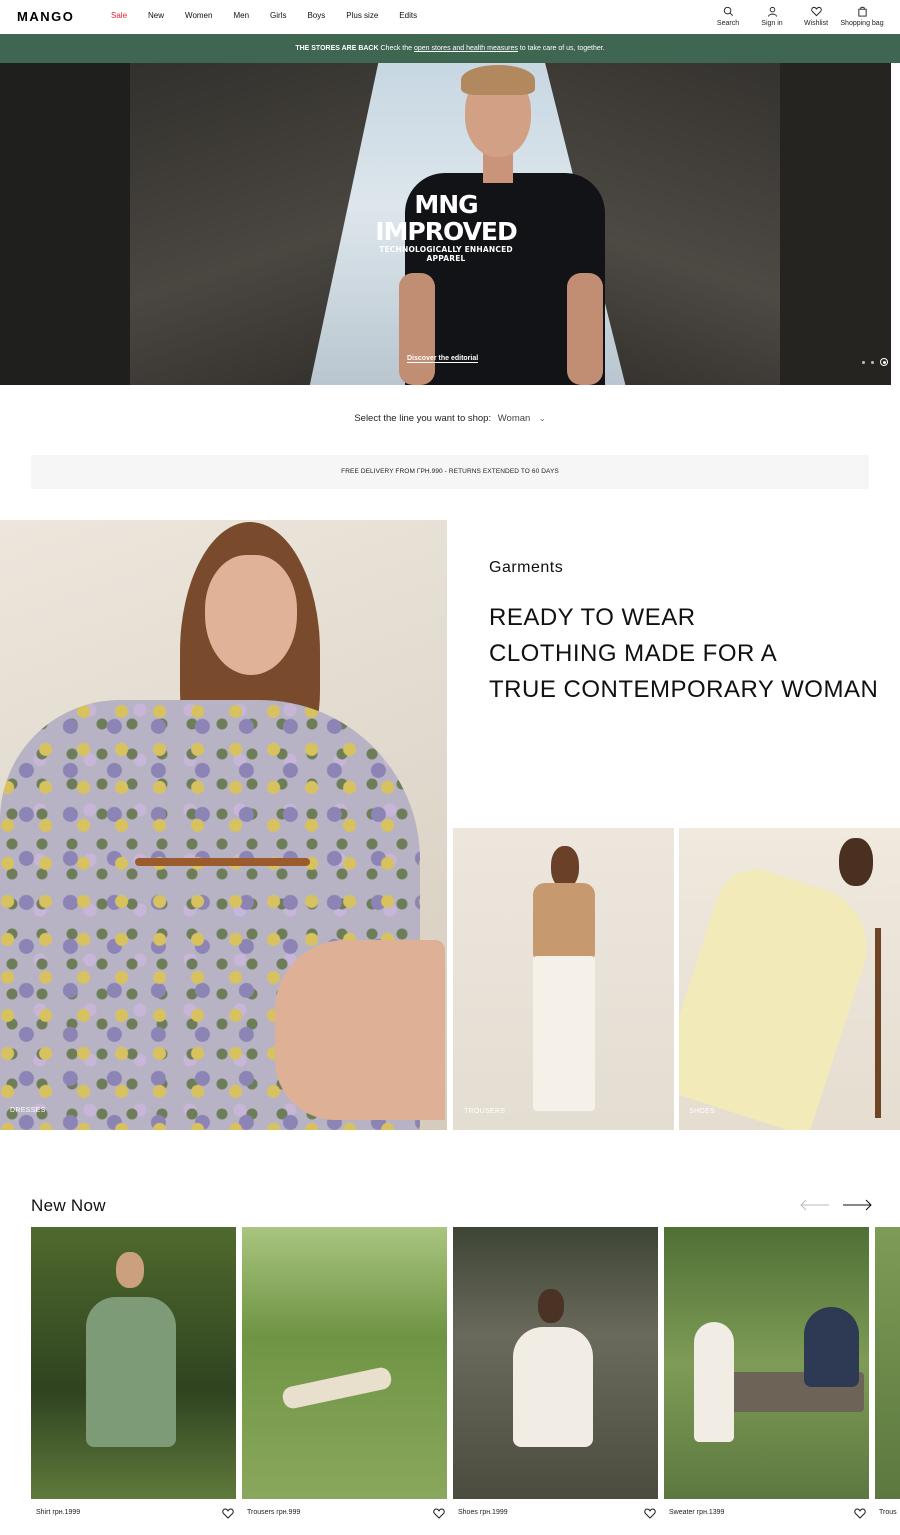  I want to click on shopping-bag-button: Shopping bag, so click(862, 16).